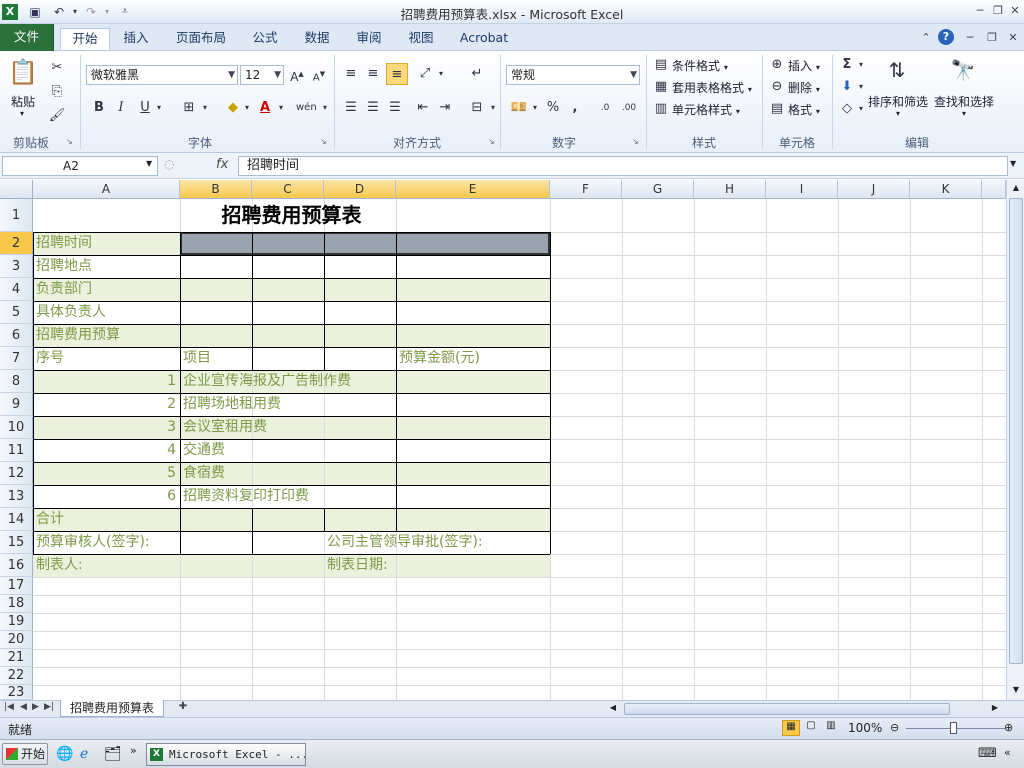 This screenshot has width=1024, height=768. Describe the element at coordinates (16, 427) in the screenshot. I see `row-header-10: 10` at that location.